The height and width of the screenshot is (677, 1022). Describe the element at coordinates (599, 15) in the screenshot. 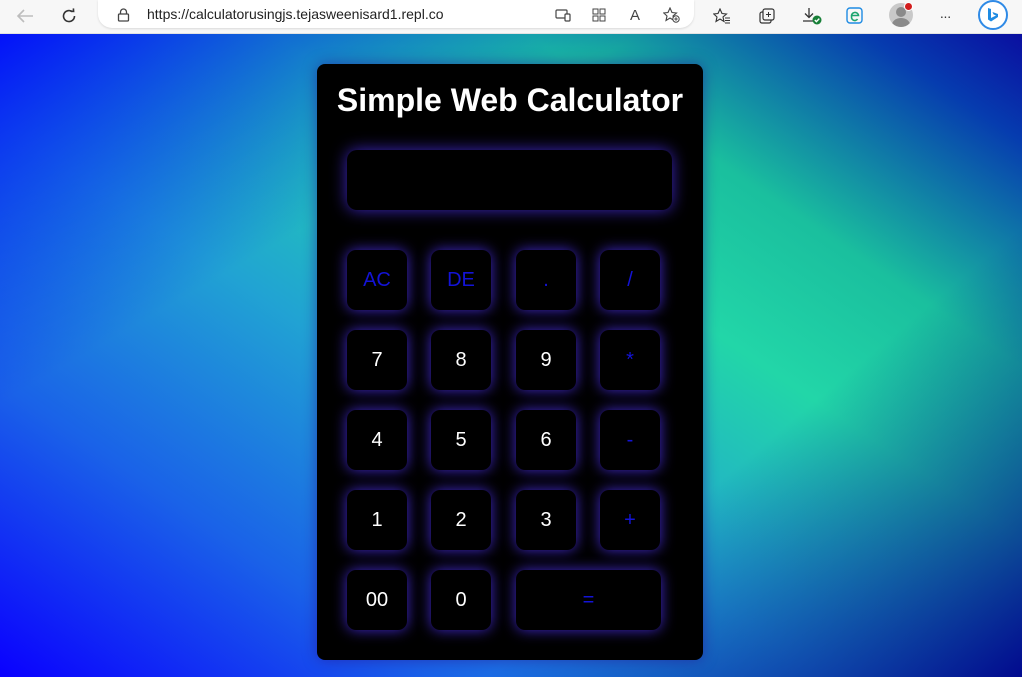

I see `apps-icon` at that location.